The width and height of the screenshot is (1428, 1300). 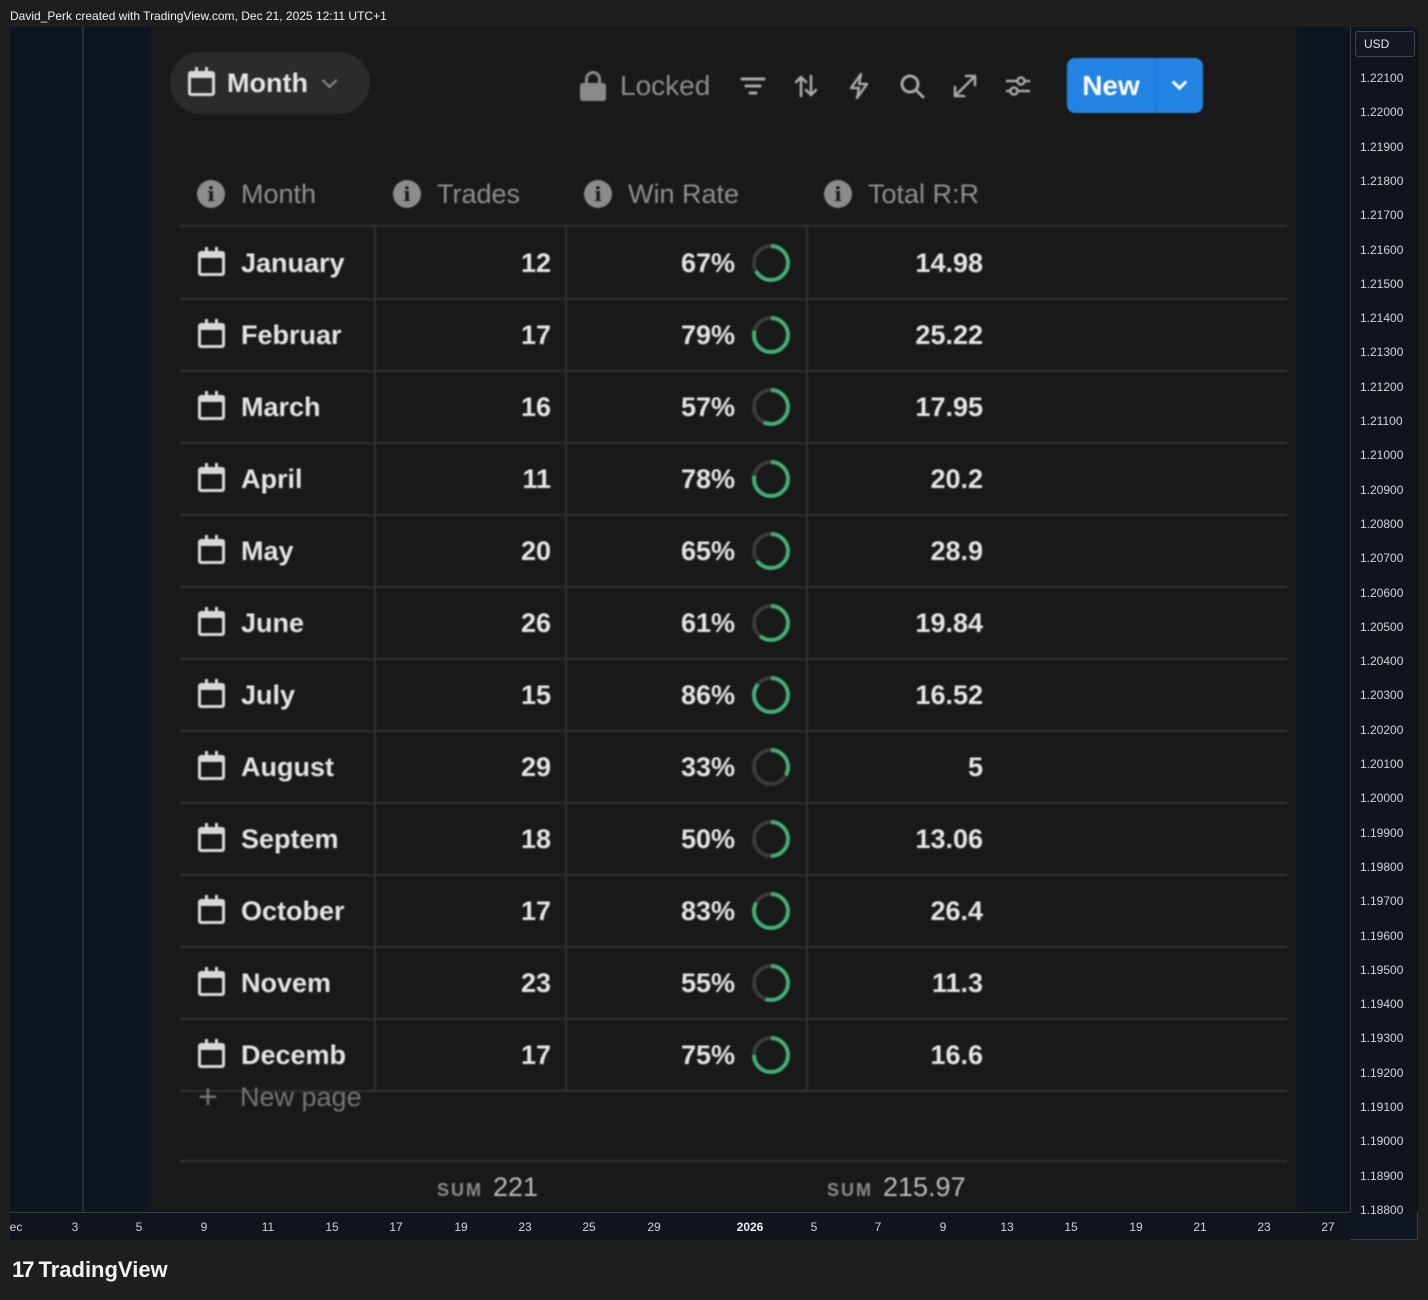 I want to click on win-rate-cell: 79%, so click(x=651, y=335).